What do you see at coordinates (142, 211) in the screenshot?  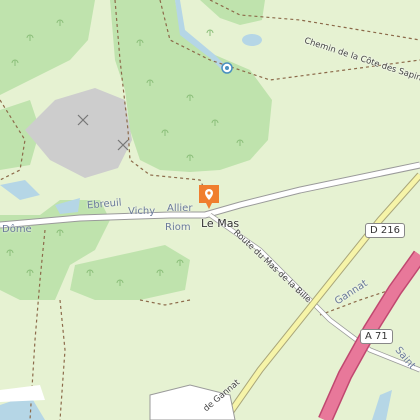 I see `direction-label-vichy: Vichy` at bounding box center [142, 211].